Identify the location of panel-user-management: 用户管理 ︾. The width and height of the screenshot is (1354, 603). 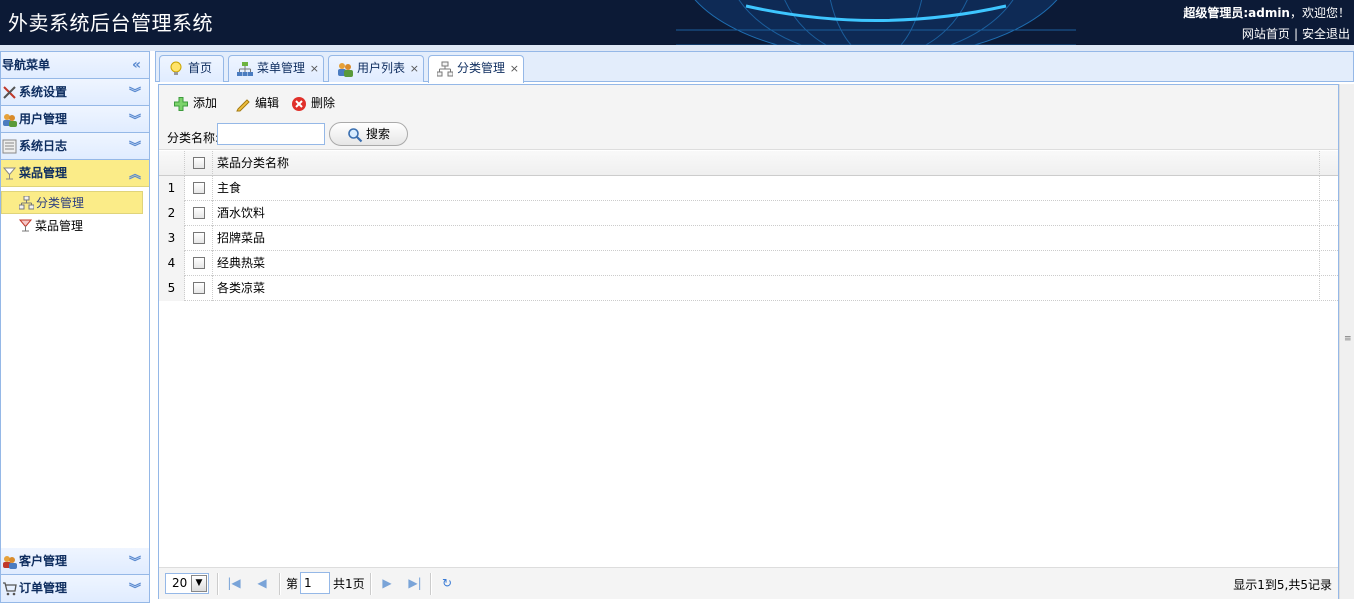
(75, 119).